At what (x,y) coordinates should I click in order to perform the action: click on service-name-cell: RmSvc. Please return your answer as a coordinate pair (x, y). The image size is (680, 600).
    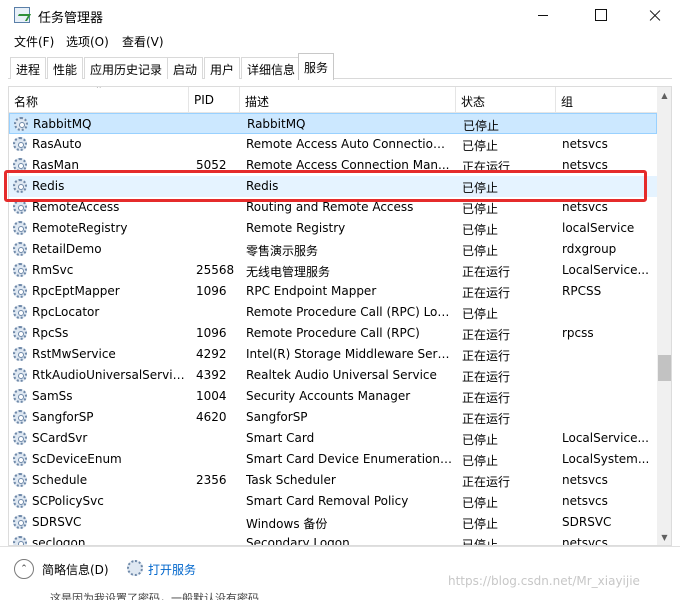
    Looking at the image, I should click on (53, 270).